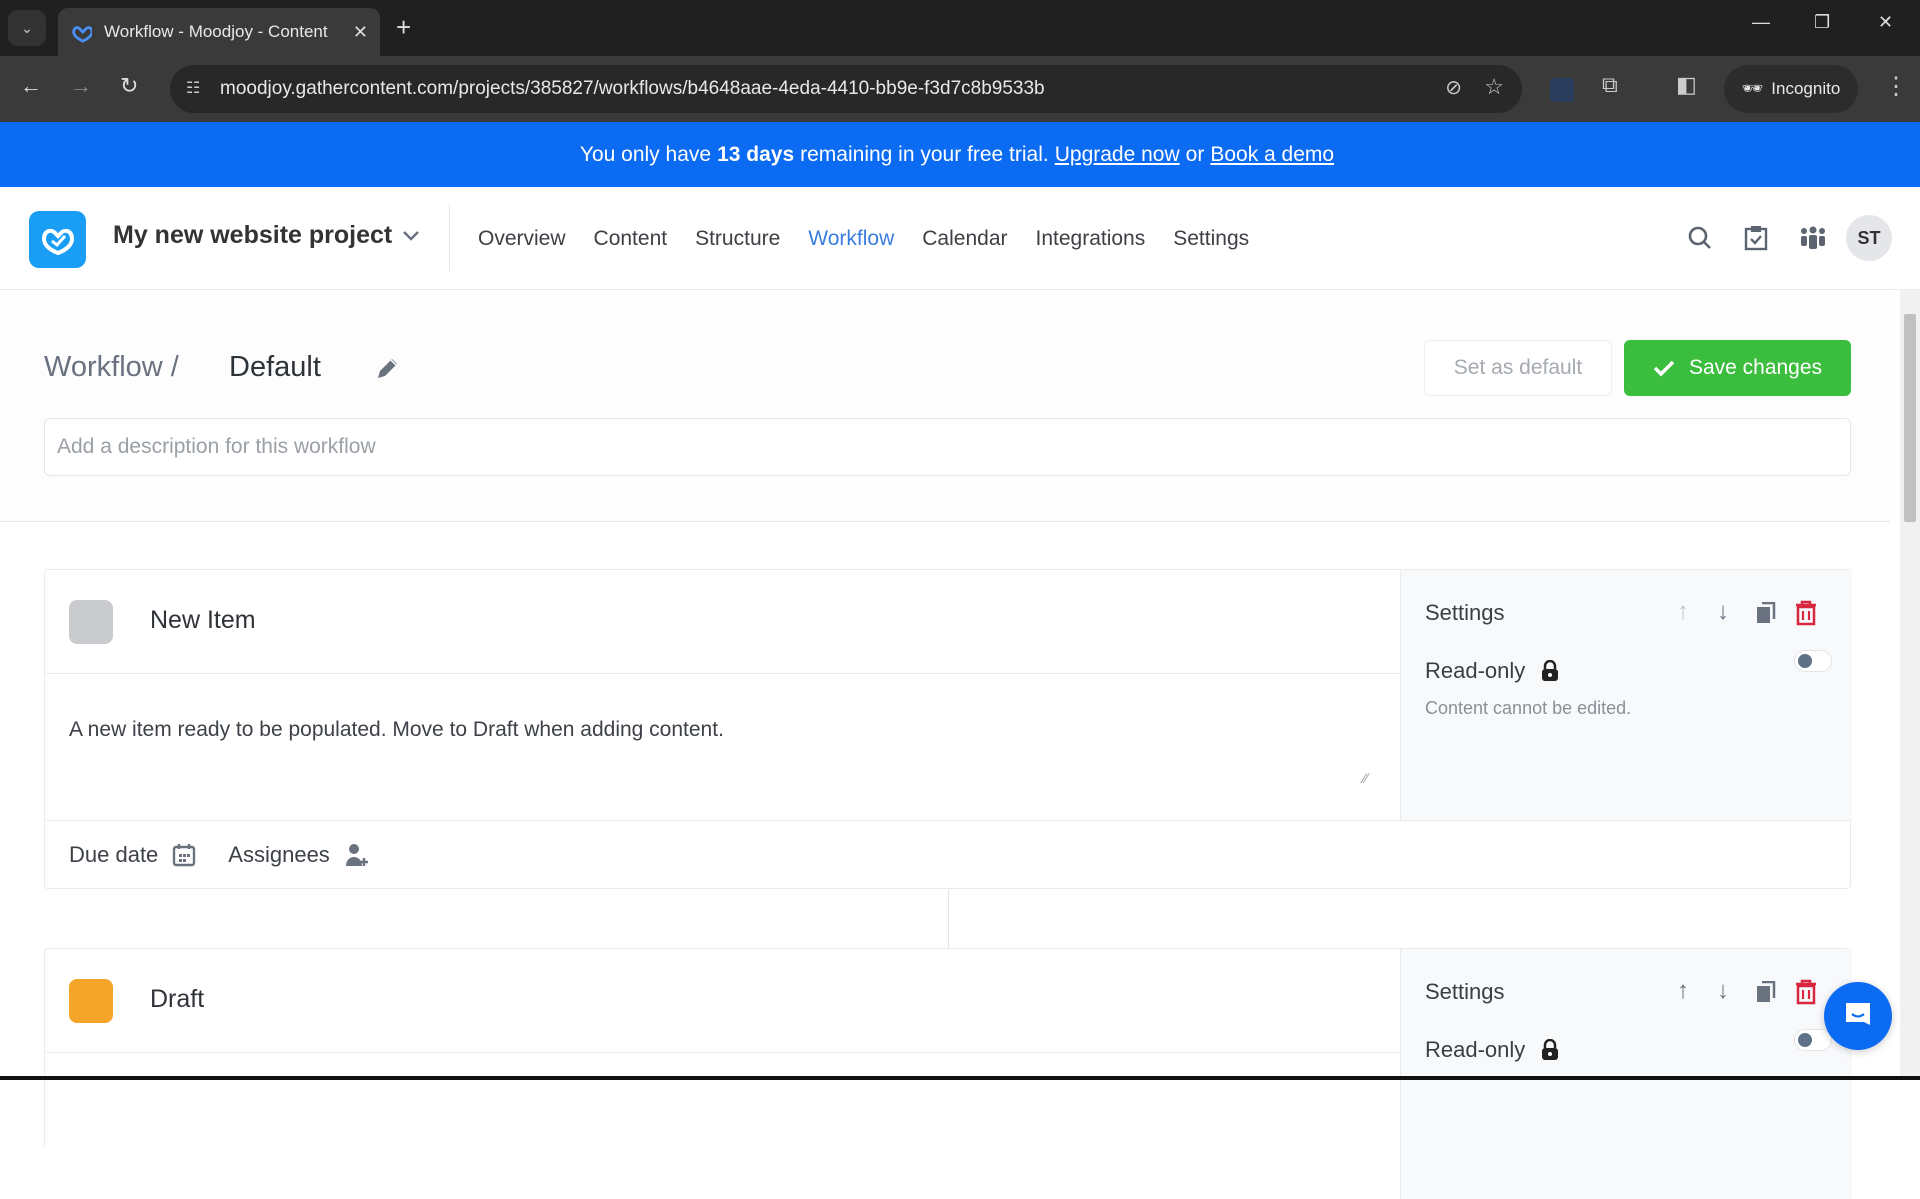  I want to click on incognito-label: Incognito, so click(1806, 88).